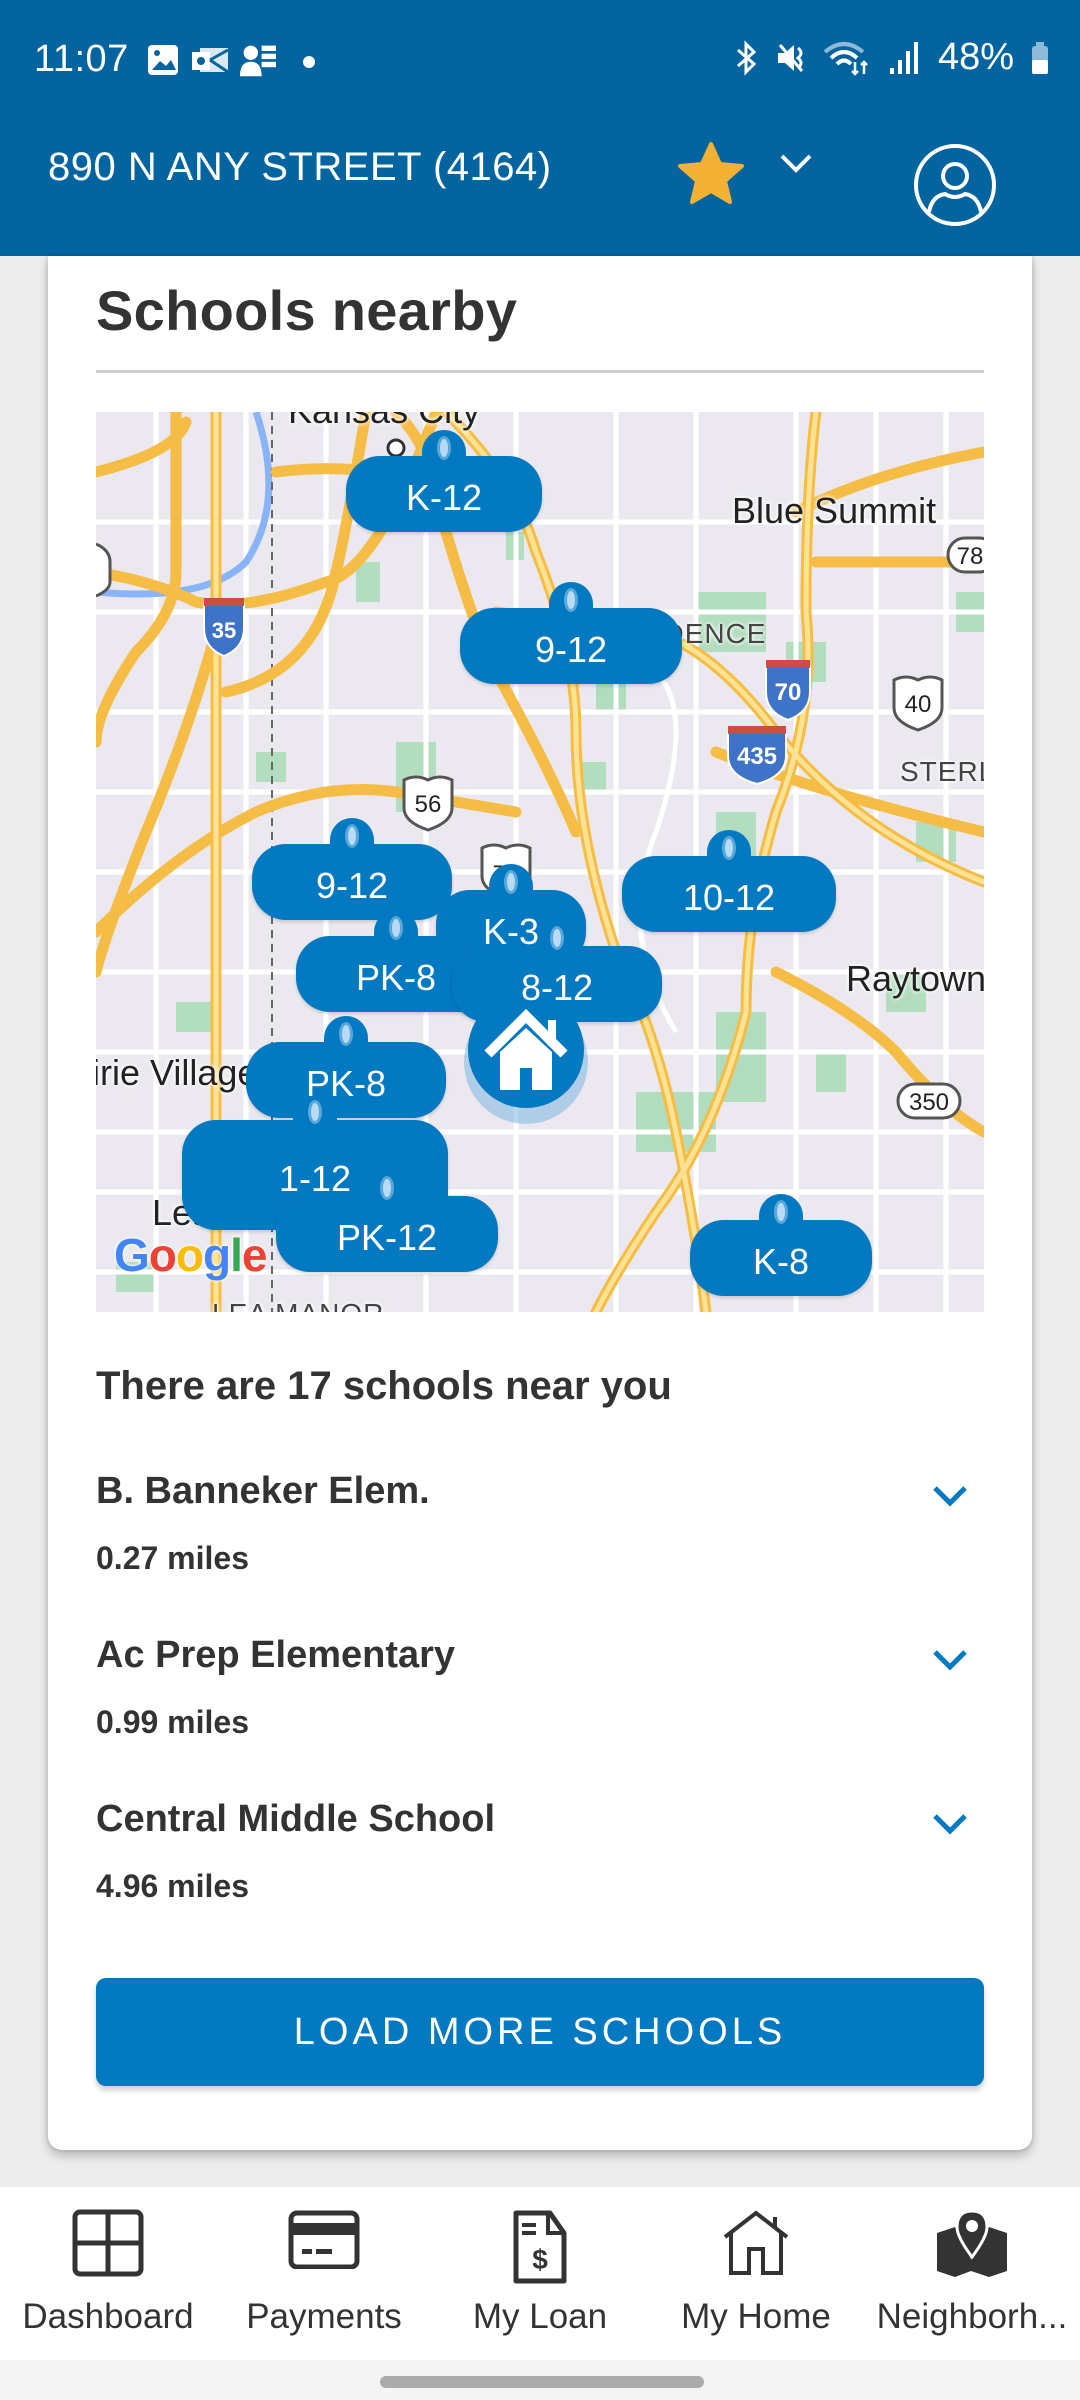  I want to click on school-pin: K-8, so click(781, 1245).